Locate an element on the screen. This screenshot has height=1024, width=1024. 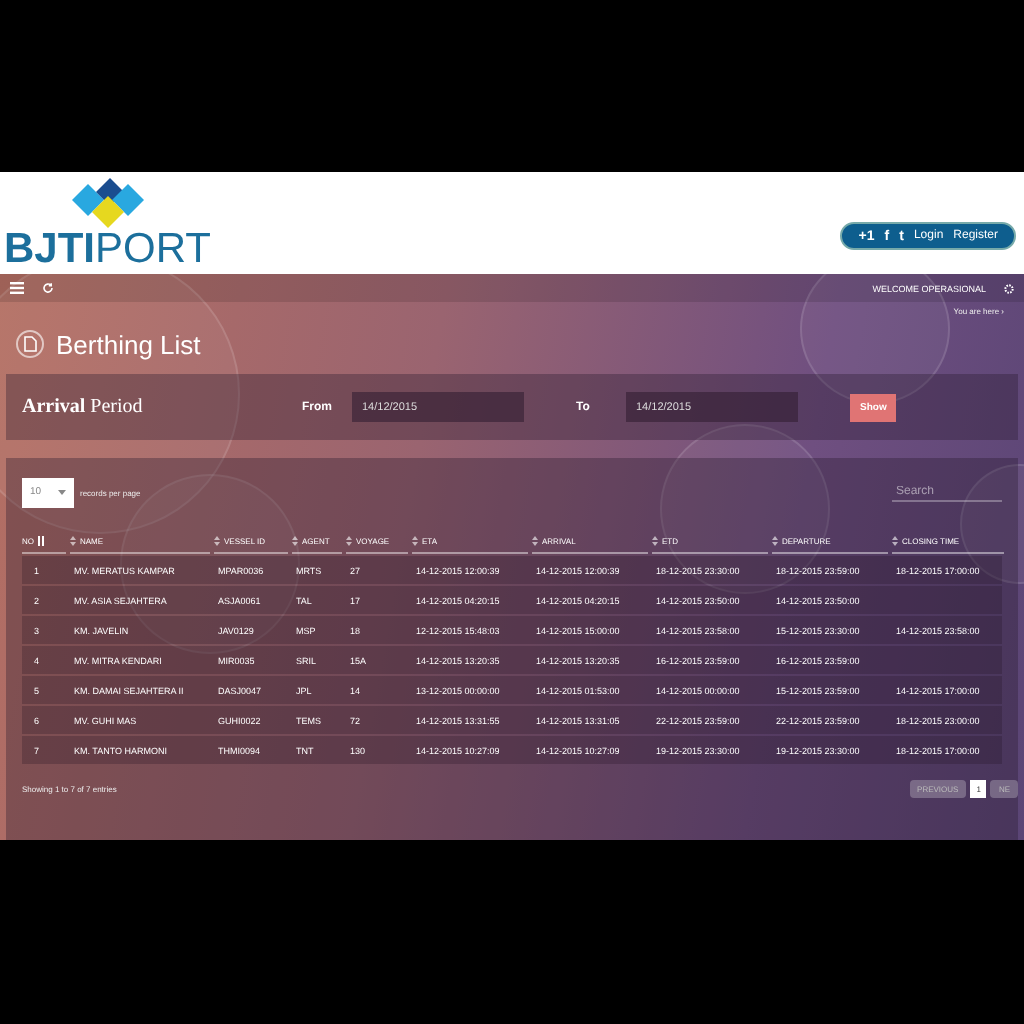
document-icon is located at coordinates (30, 344).